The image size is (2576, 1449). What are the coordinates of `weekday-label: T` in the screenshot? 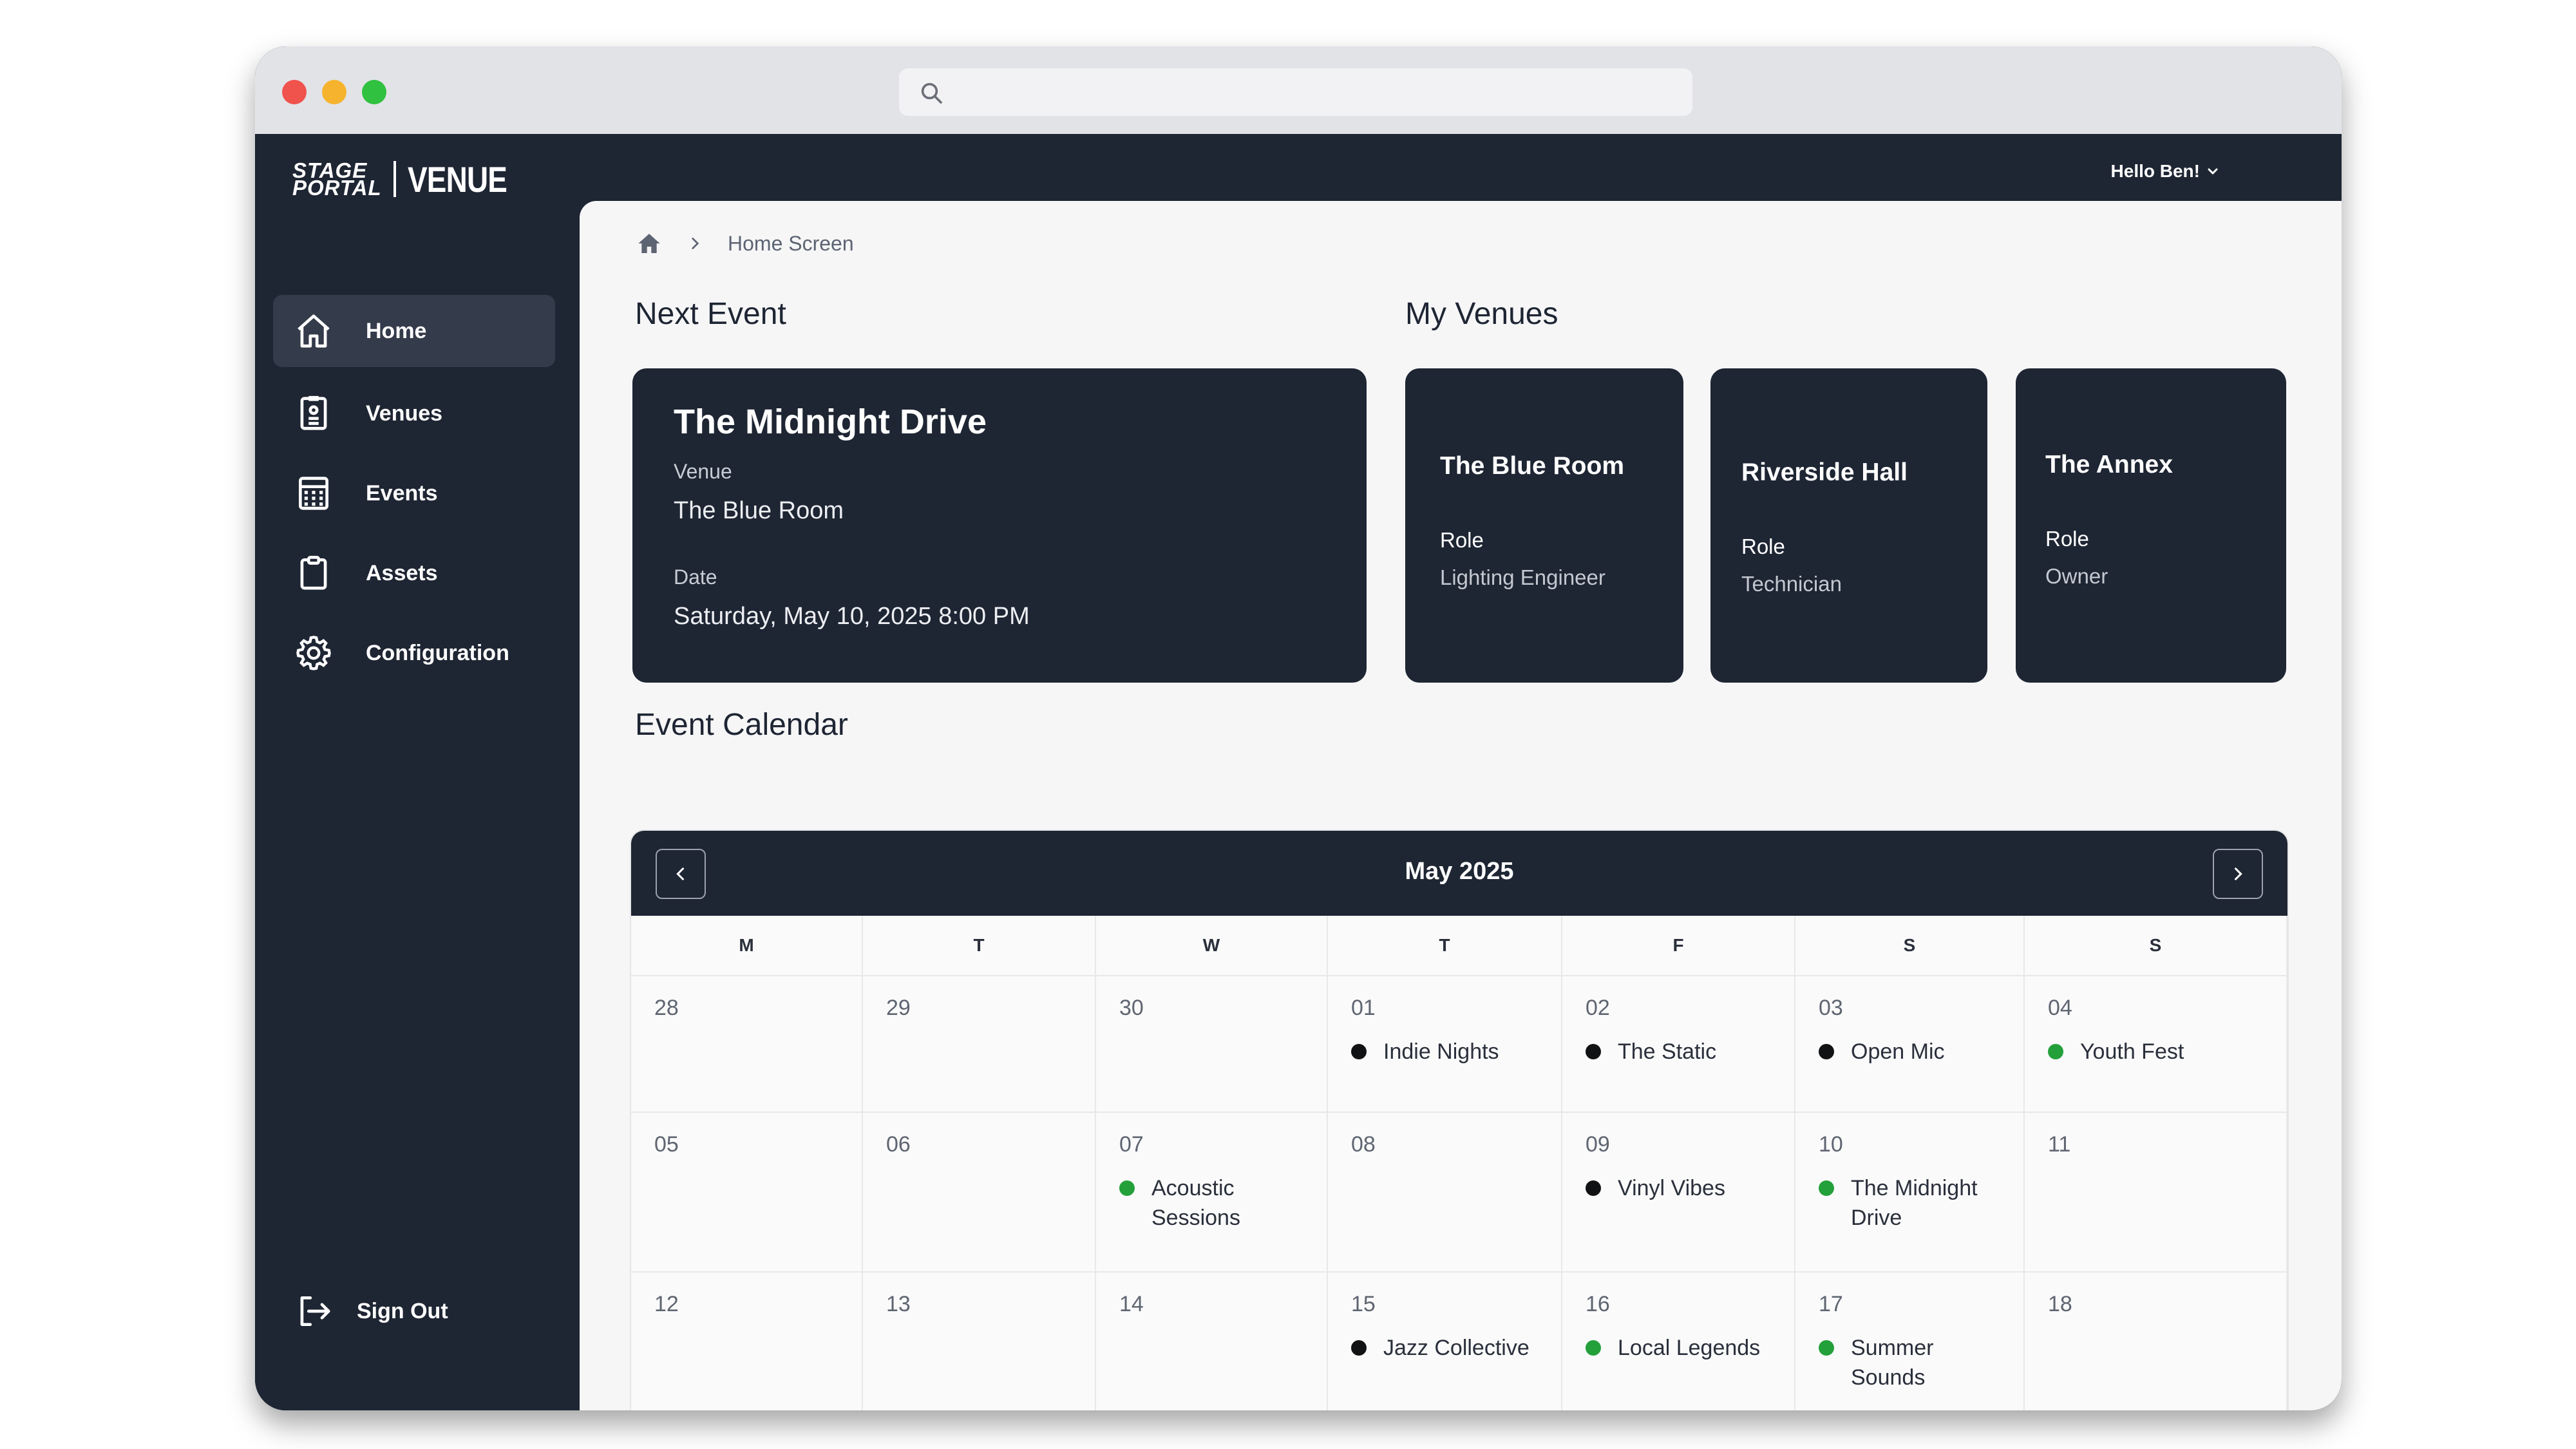 It's located at (979, 945).